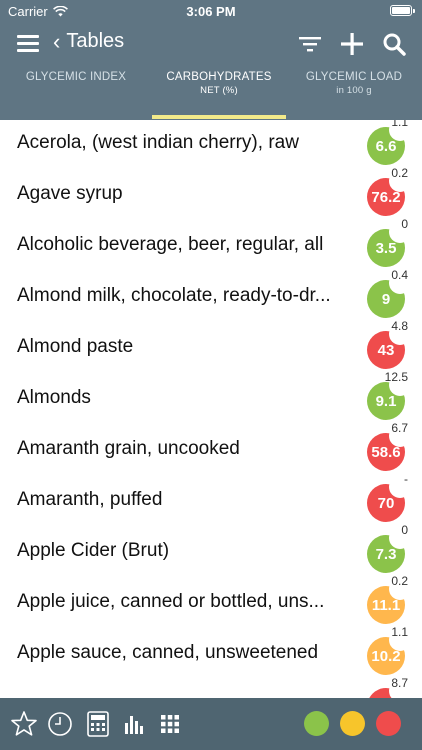 The width and height of the screenshot is (422, 750). I want to click on carb-value: 76.2, so click(386, 197).